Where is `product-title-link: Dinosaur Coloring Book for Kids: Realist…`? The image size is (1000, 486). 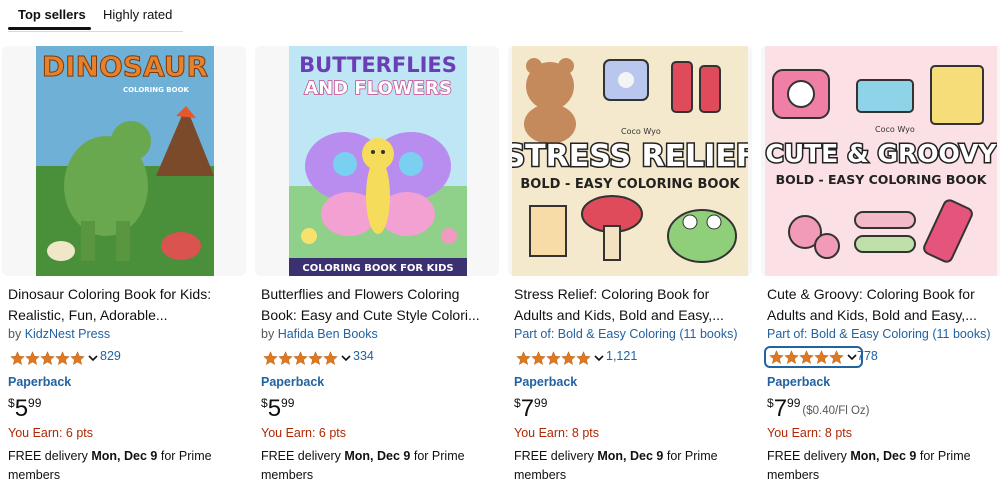
product-title-link: Dinosaur Coloring Book for Kids: Realist… is located at coordinates (124, 305).